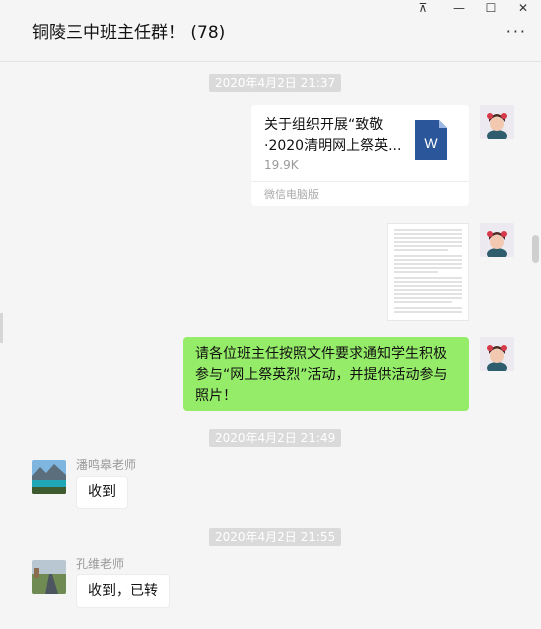 This screenshot has width=541, height=629. Describe the element at coordinates (523, 8) in the screenshot. I see `close-icon: ✕` at that location.